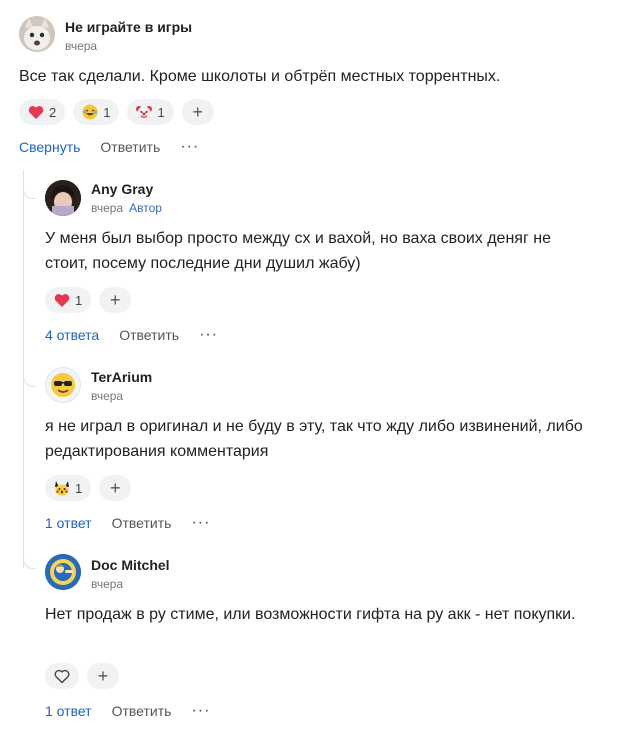 The height and width of the screenshot is (733, 629). I want to click on comment-author: Doc Mitchel, so click(130, 565).